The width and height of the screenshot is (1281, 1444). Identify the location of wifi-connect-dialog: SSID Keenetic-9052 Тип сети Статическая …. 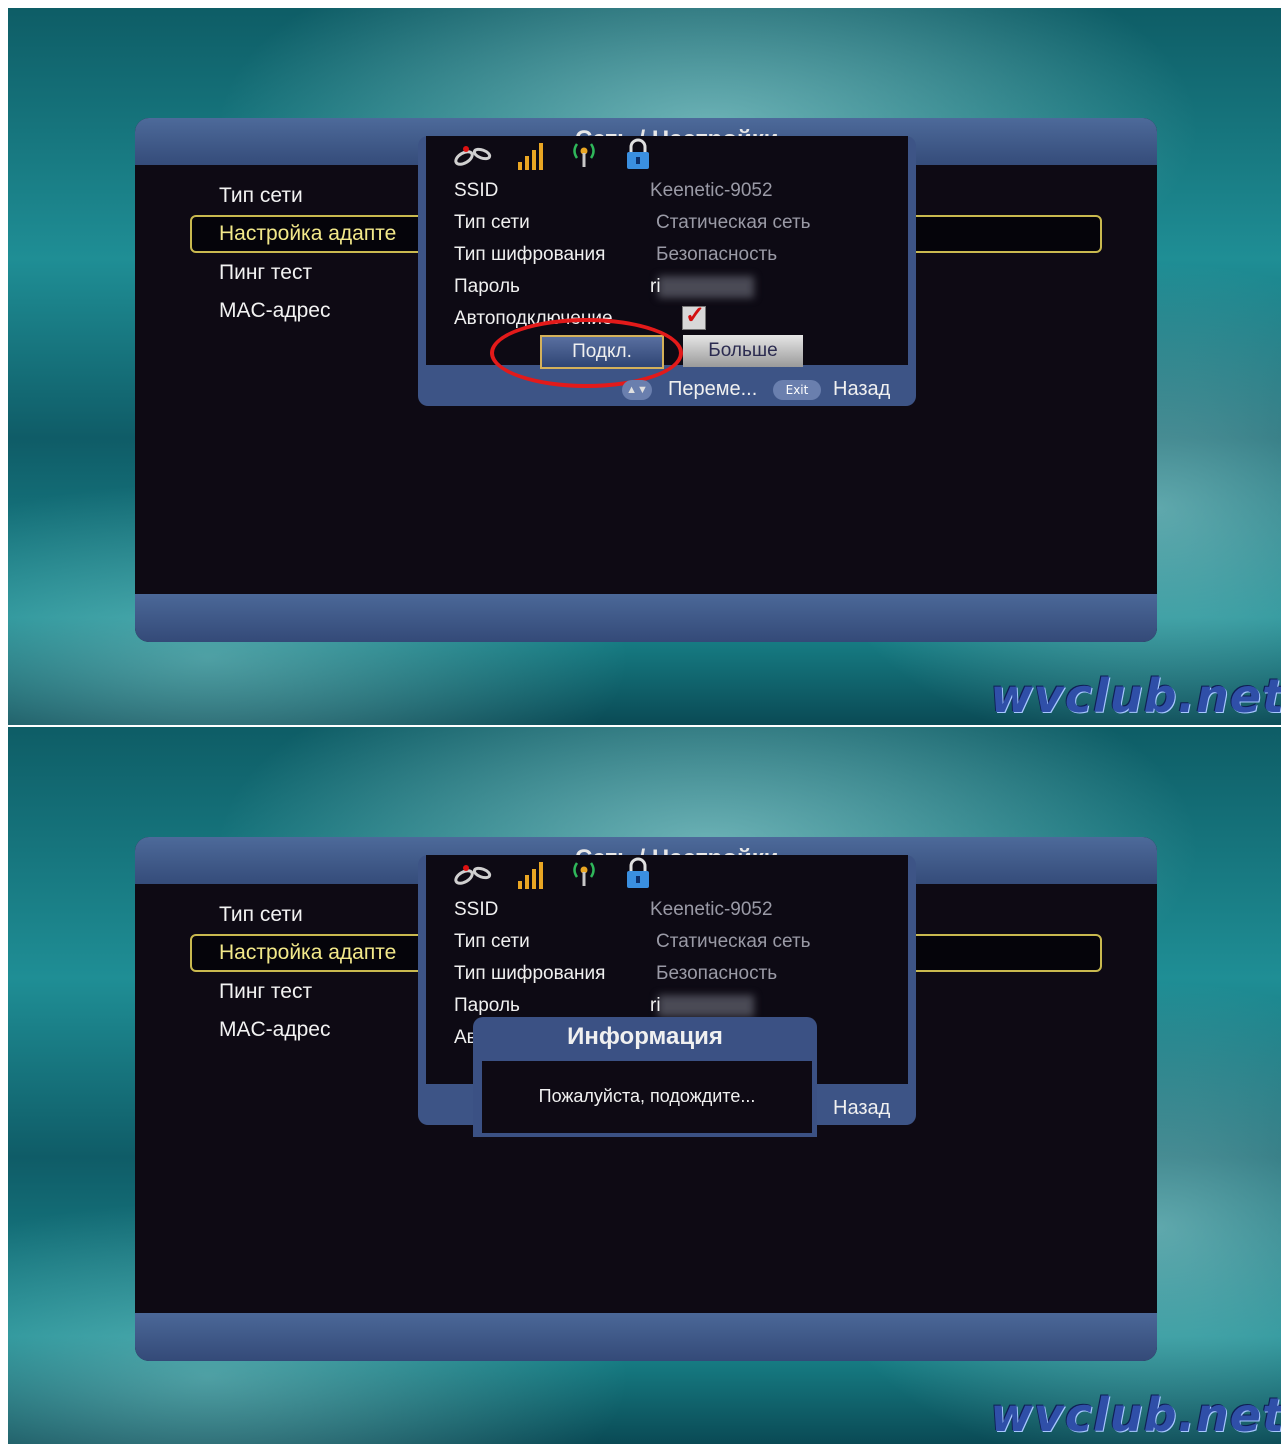
(667, 271).